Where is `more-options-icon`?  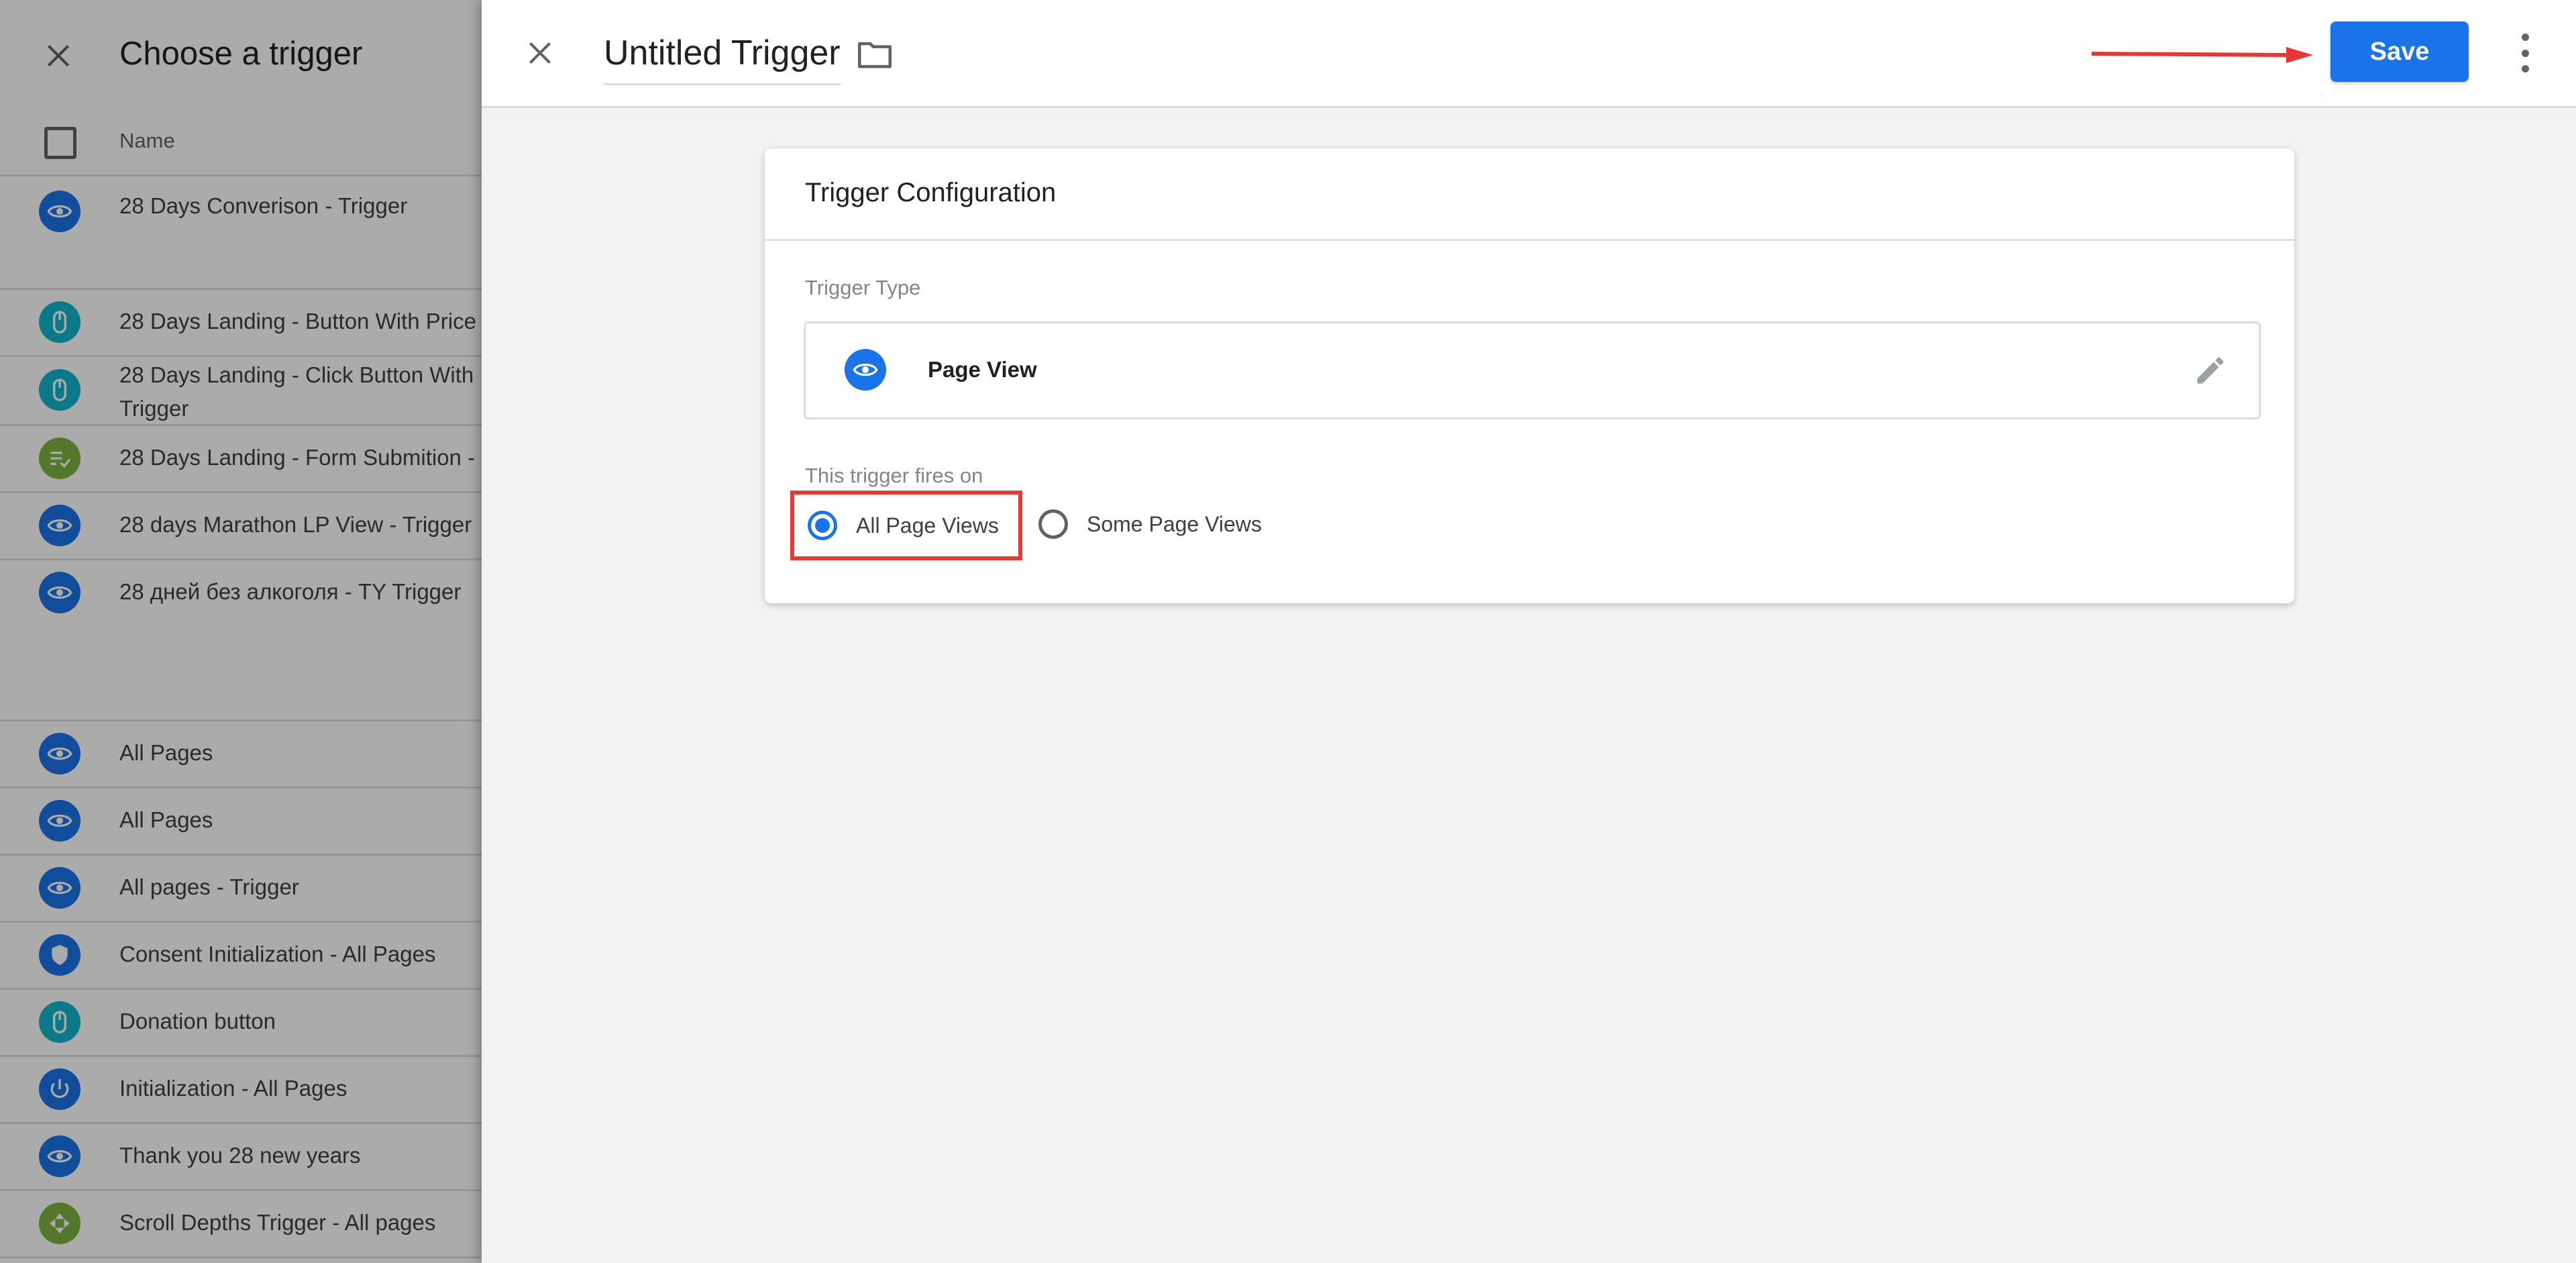
more-options-icon is located at coordinates (2525, 53).